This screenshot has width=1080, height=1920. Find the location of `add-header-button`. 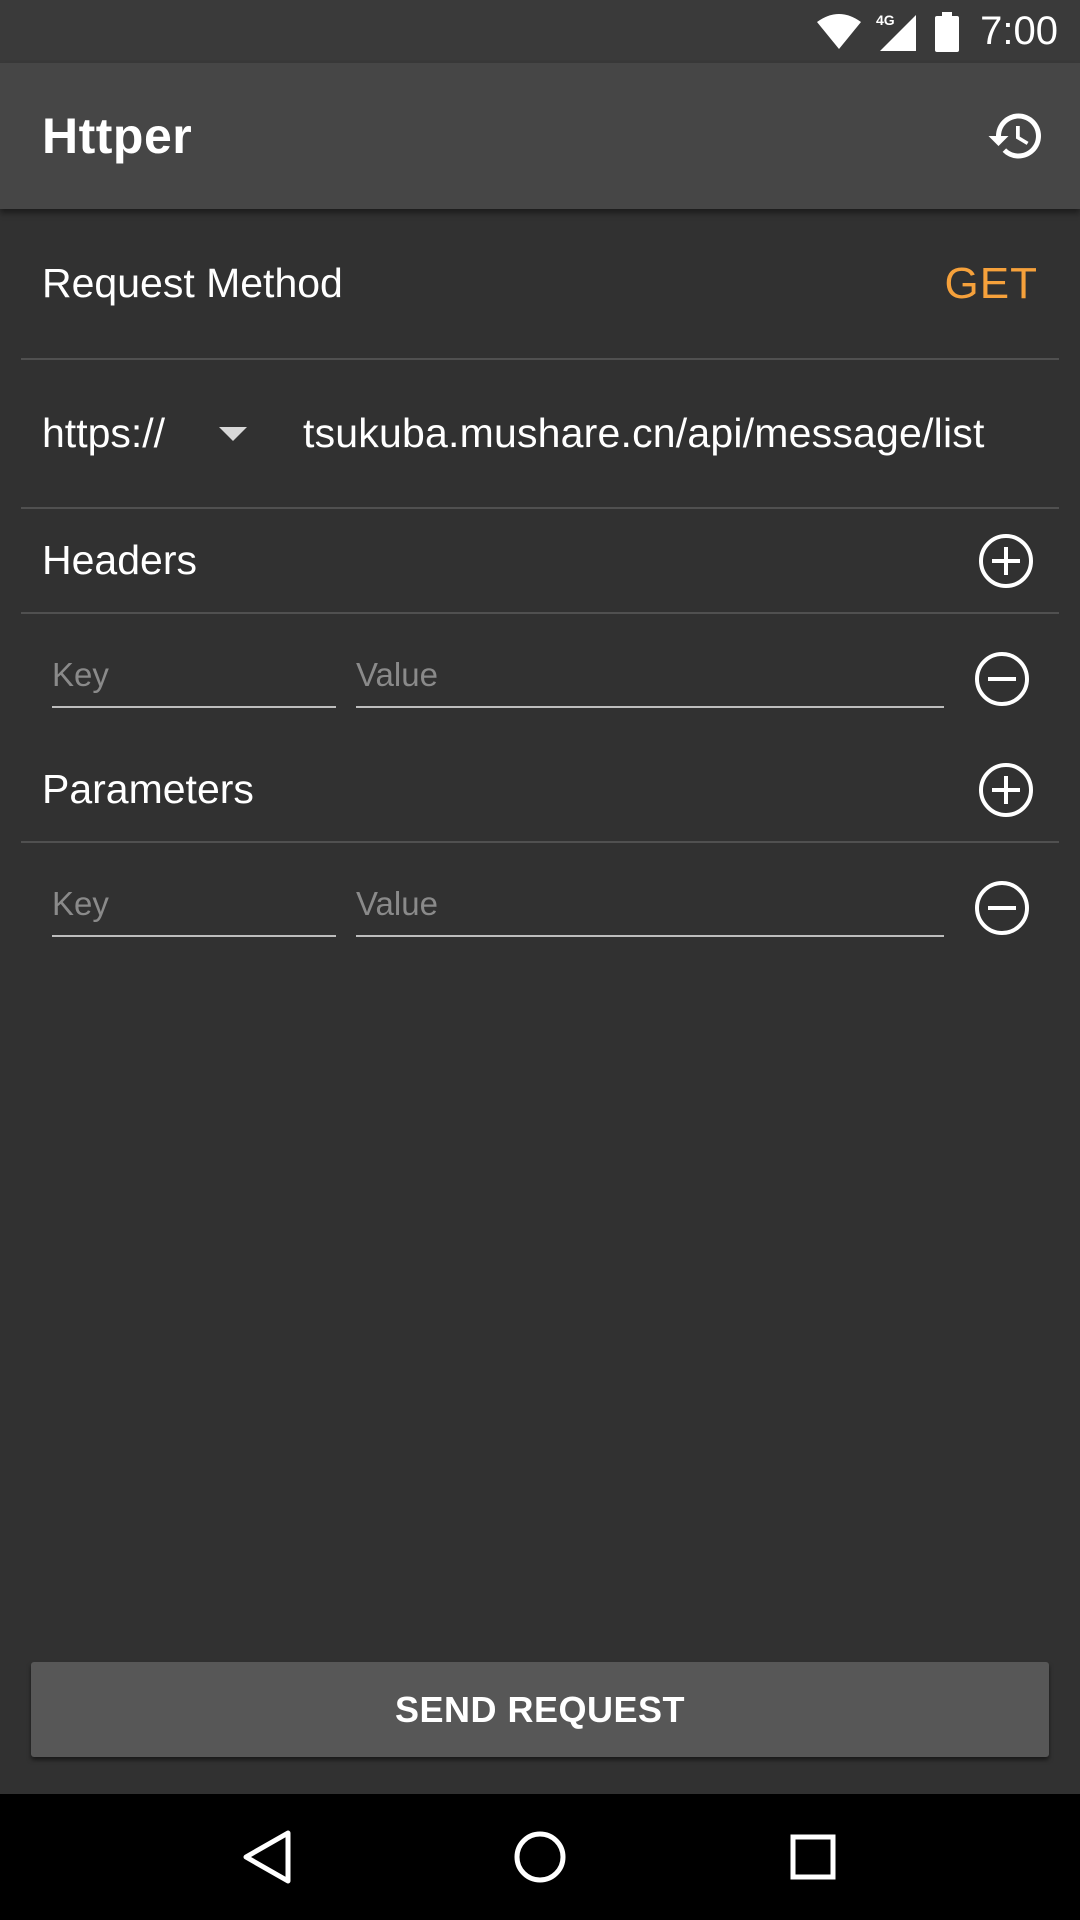

add-header-button is located at coordinates (1006, 561).